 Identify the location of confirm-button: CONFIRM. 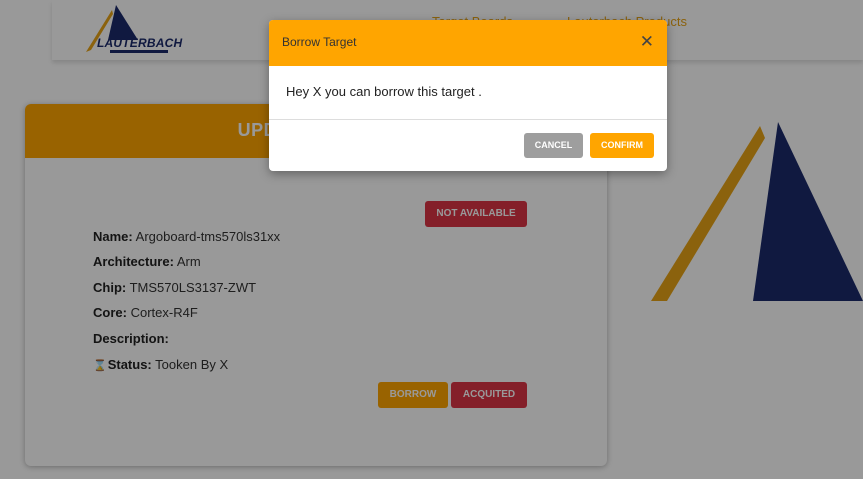
(622, 145).